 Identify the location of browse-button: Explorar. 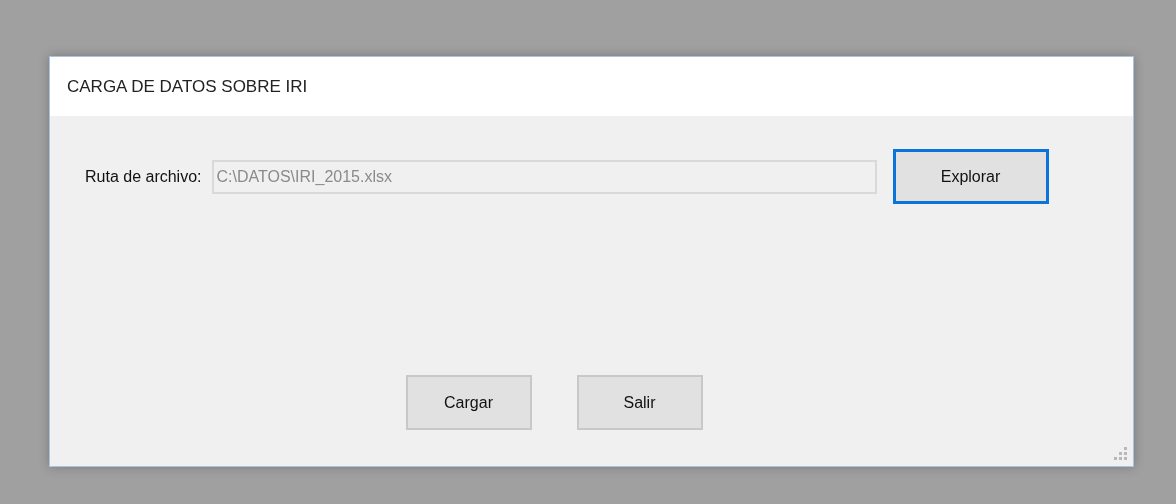
(970, 176).